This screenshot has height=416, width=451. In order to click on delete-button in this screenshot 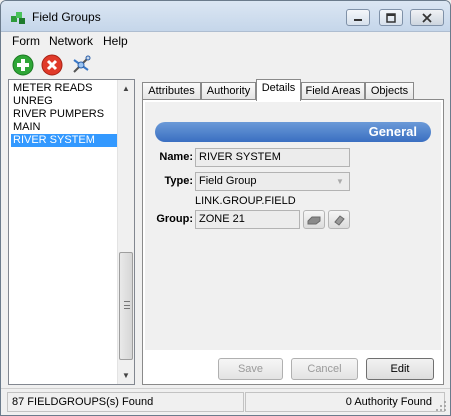, I will do `click(52, 65)`.